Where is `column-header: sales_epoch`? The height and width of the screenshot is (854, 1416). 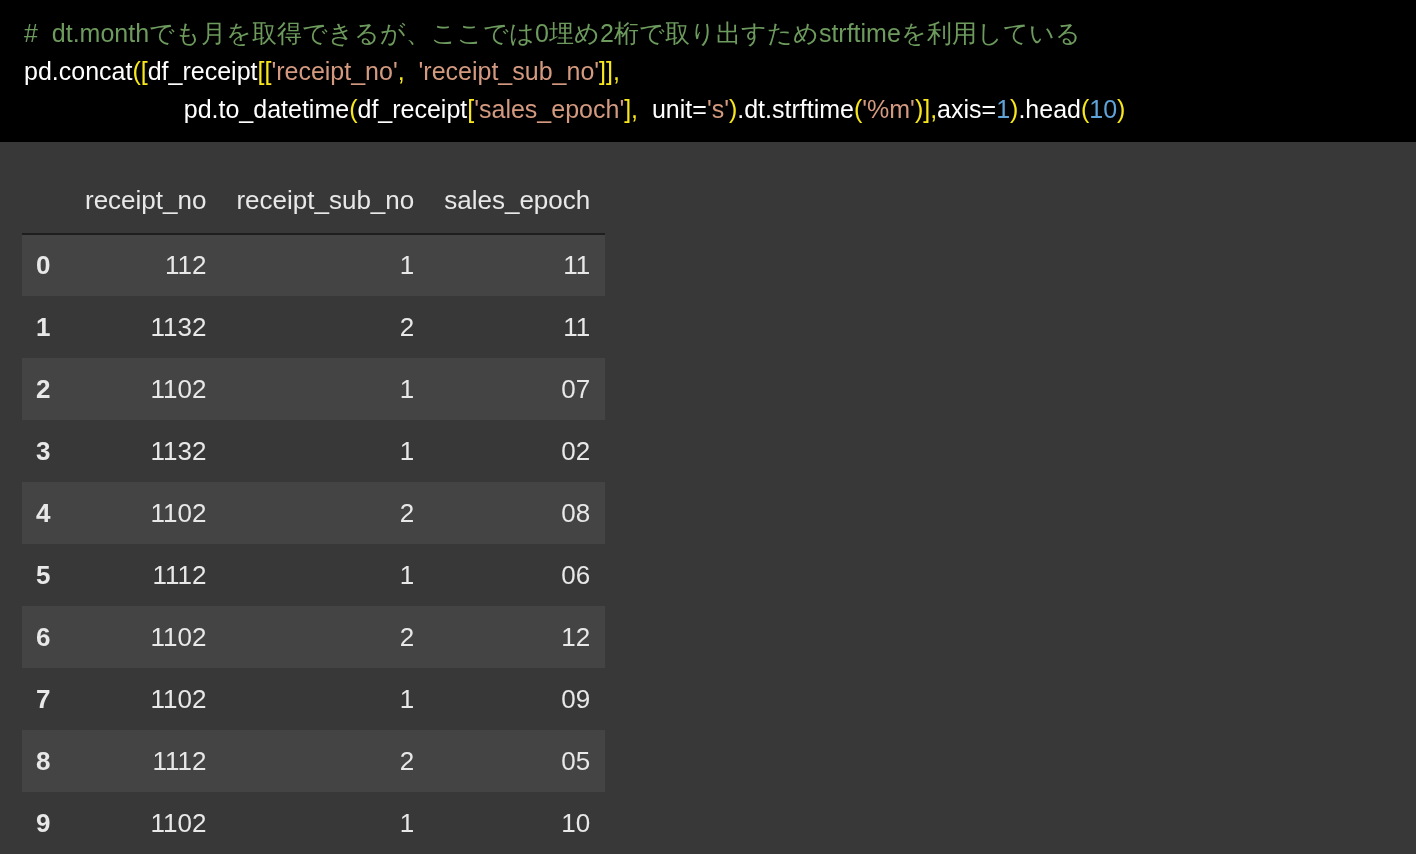 column-header: sales_epoch is located at coordinates (517, 200).